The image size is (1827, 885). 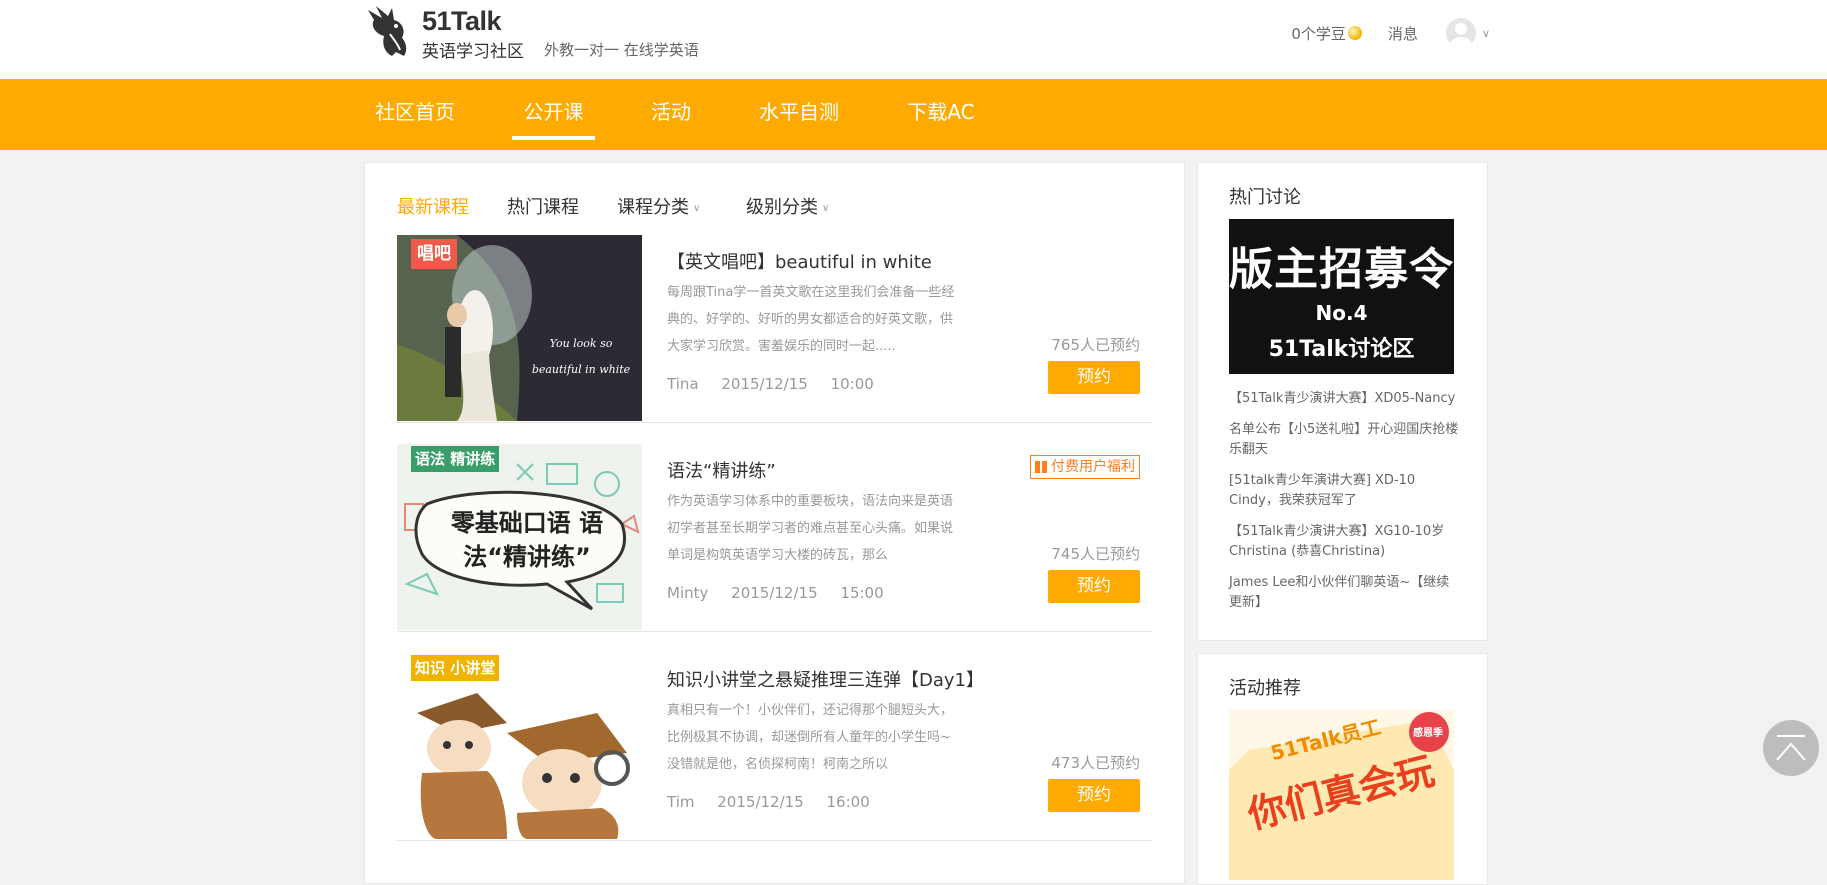 I want to click on beans-link: 0个学豆, so click(x=1326, y=33).